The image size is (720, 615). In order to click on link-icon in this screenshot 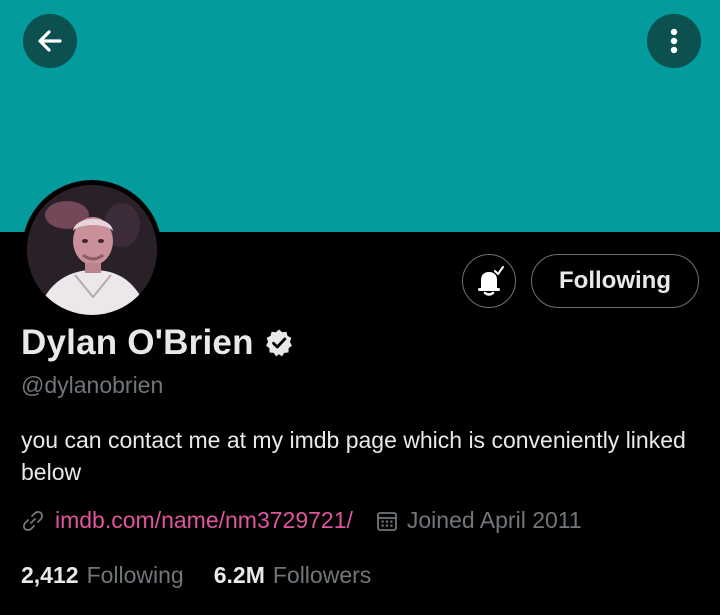, I will do `click(33, 520)`.